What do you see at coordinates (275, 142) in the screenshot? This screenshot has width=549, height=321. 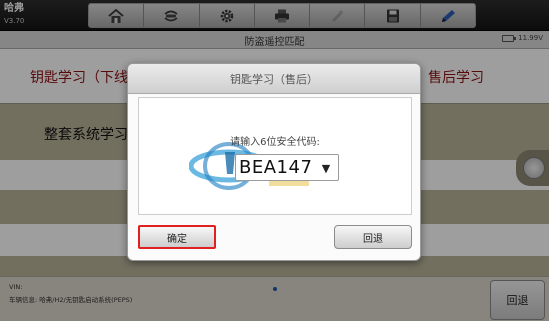 I see `security-code-prompt: 请输入6位安全代码:` at bounding box center [275, 142].